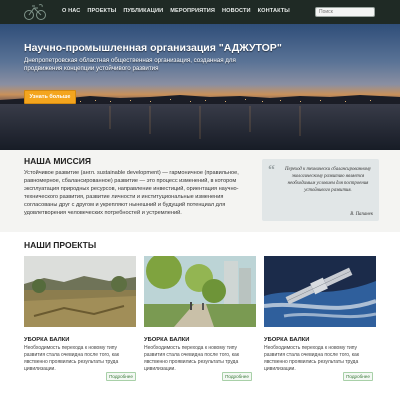 This screenshot has width=400, height=400. I want to click on quote-mark-icon: “, so click(271, 170).